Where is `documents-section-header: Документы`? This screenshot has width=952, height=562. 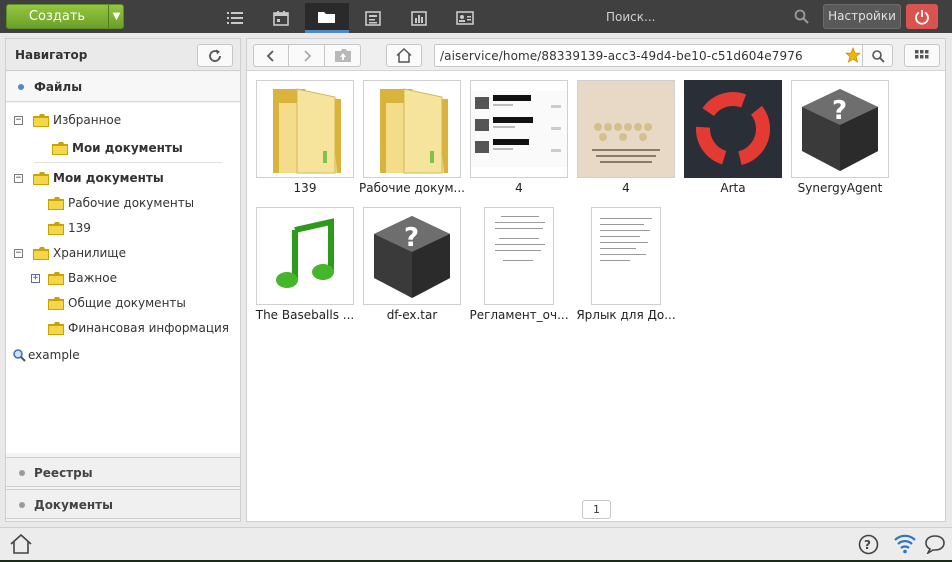 documents-section-header: Документы is located at coordinates (123, 504).